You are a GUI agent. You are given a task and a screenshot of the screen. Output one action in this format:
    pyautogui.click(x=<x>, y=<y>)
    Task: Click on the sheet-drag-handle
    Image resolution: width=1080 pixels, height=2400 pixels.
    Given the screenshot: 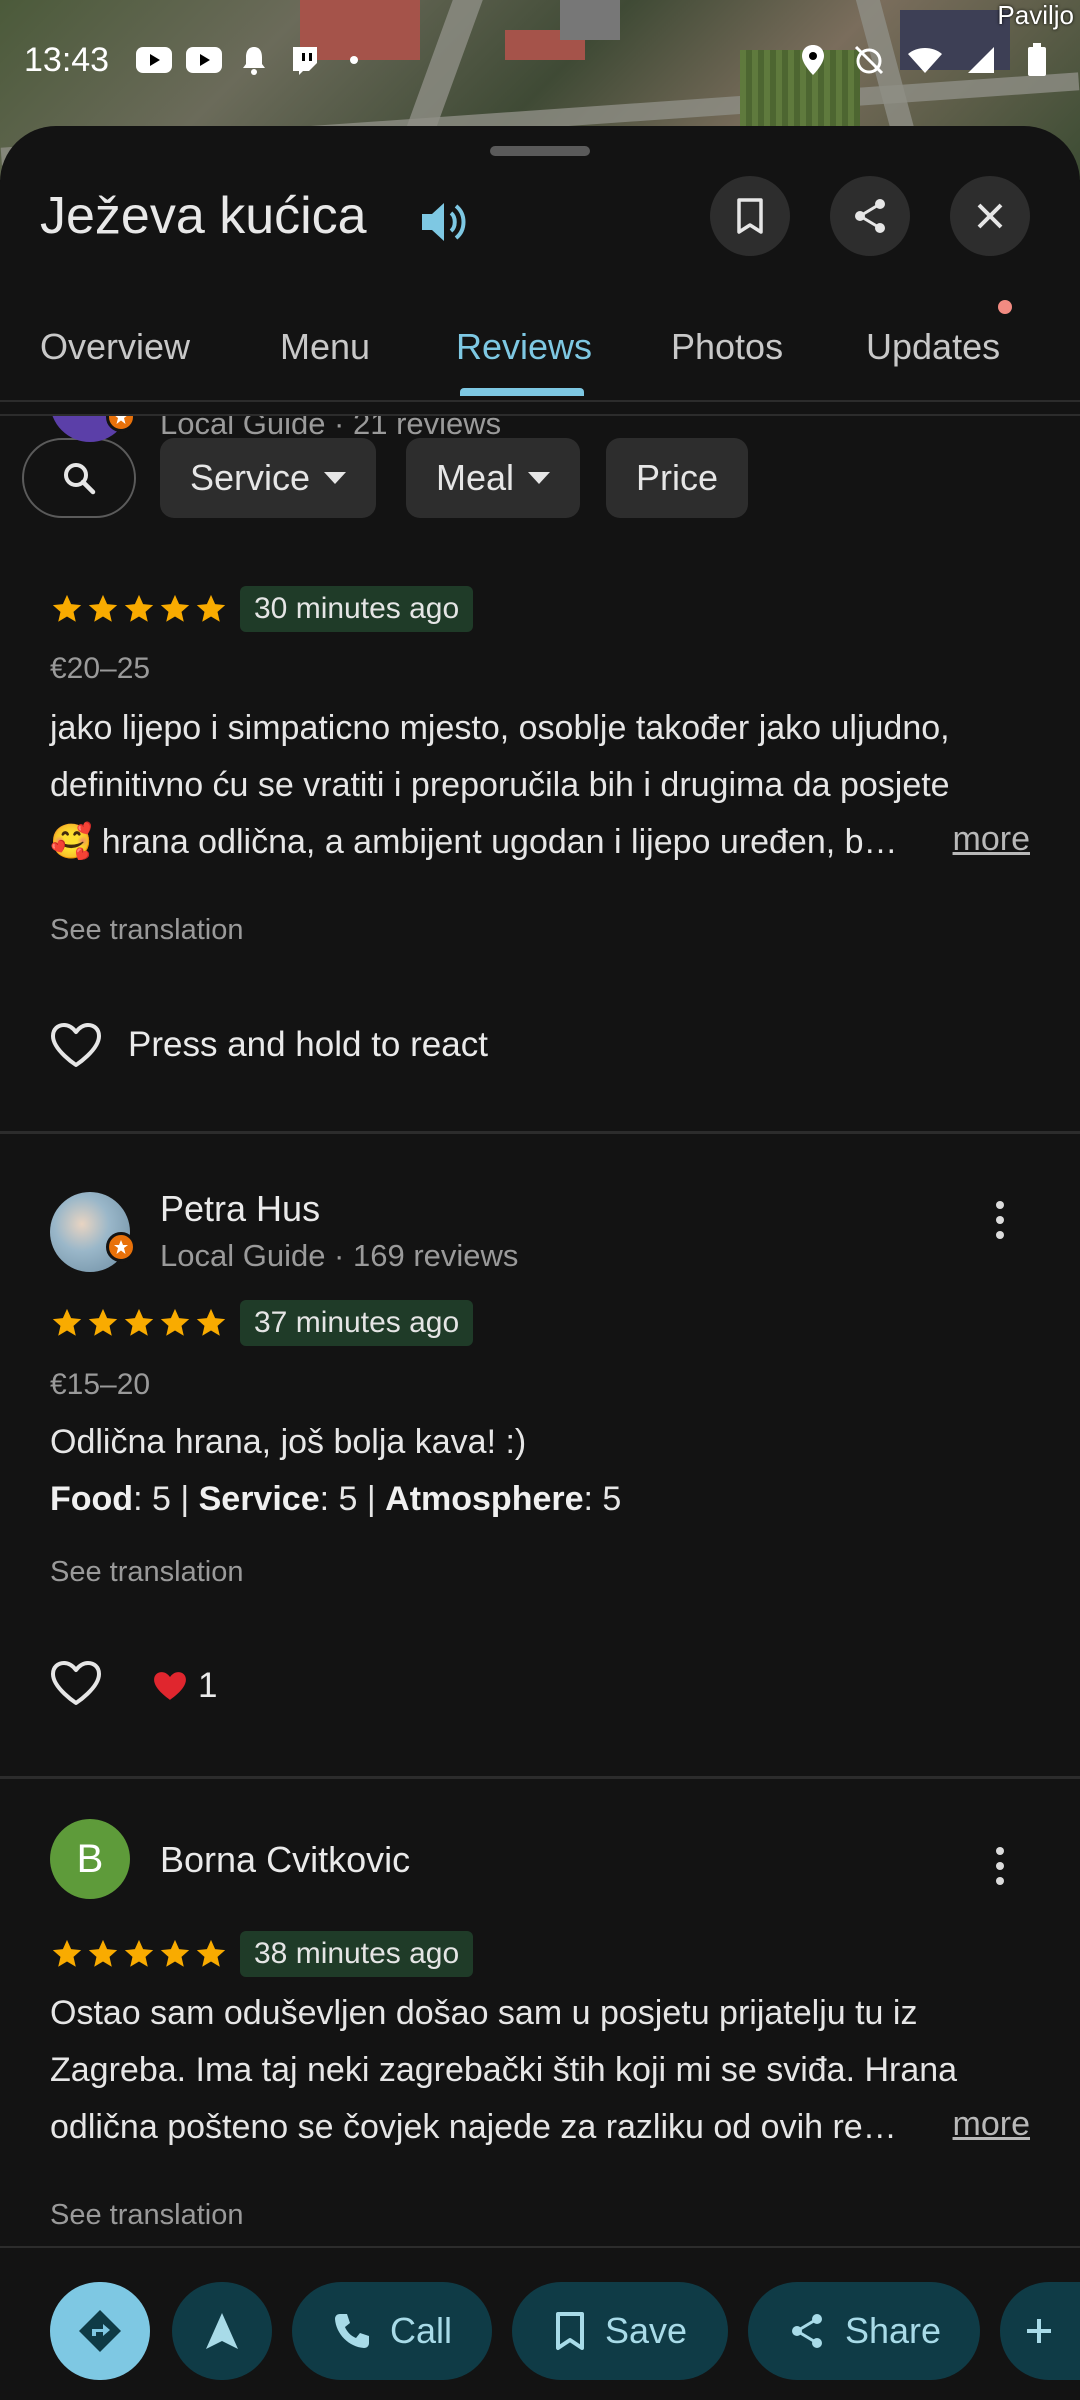 What is the action you would take?
    pyautogui.click(x=540, y=151)
    